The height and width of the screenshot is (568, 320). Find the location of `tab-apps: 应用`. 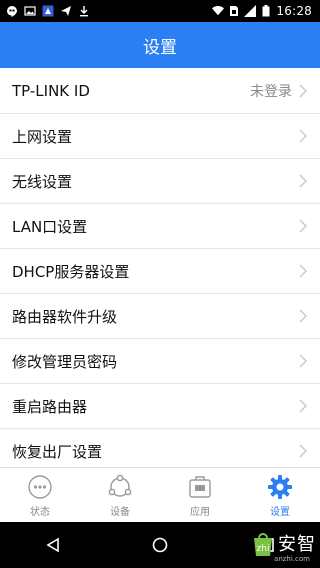

tab-apps: 应用 is located at coordinates (200, 495).